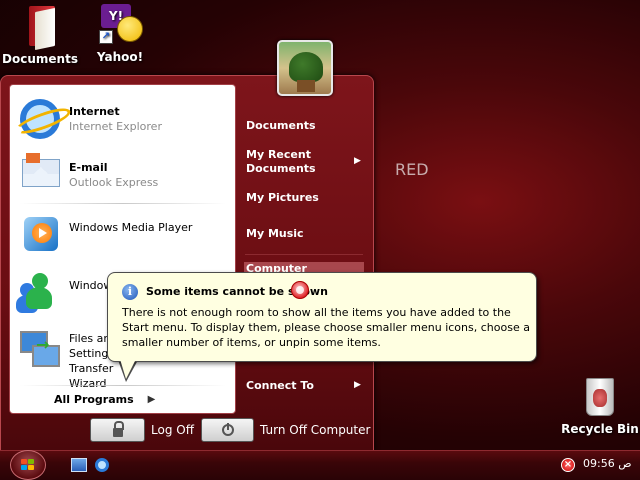 The height and width of the screenshot is (480, 640). I want to click on tray-error-icon: ×, so click(568, 465).